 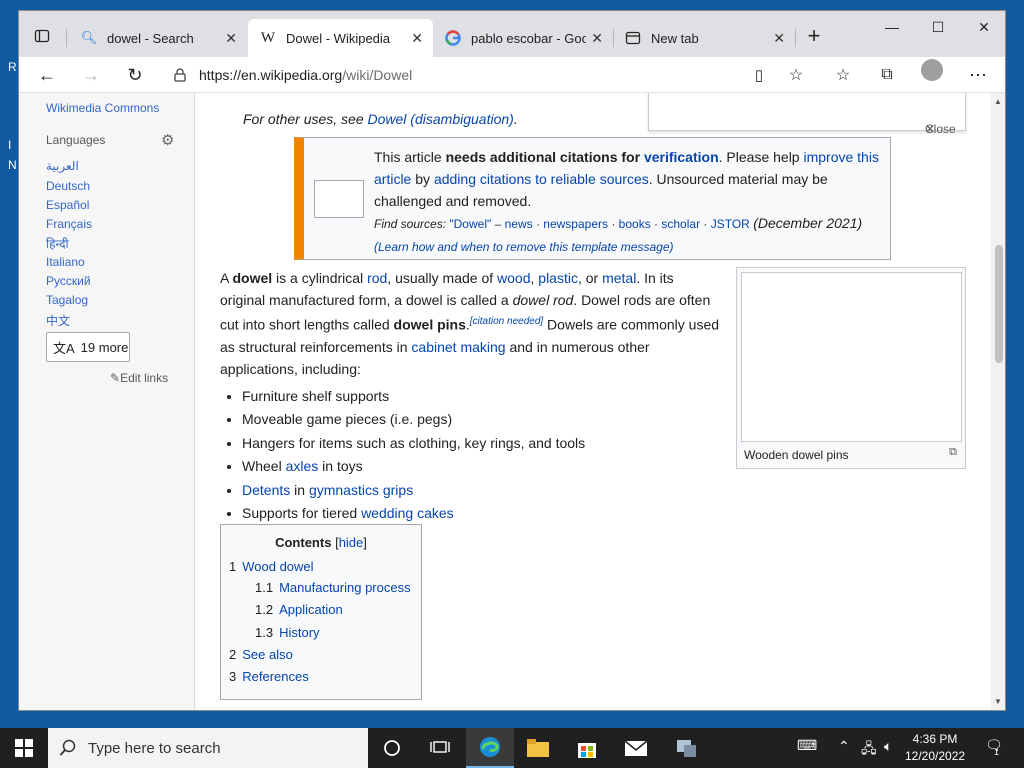 I want to click on newspapers-link: newspapers, so click(x=575, y=224).